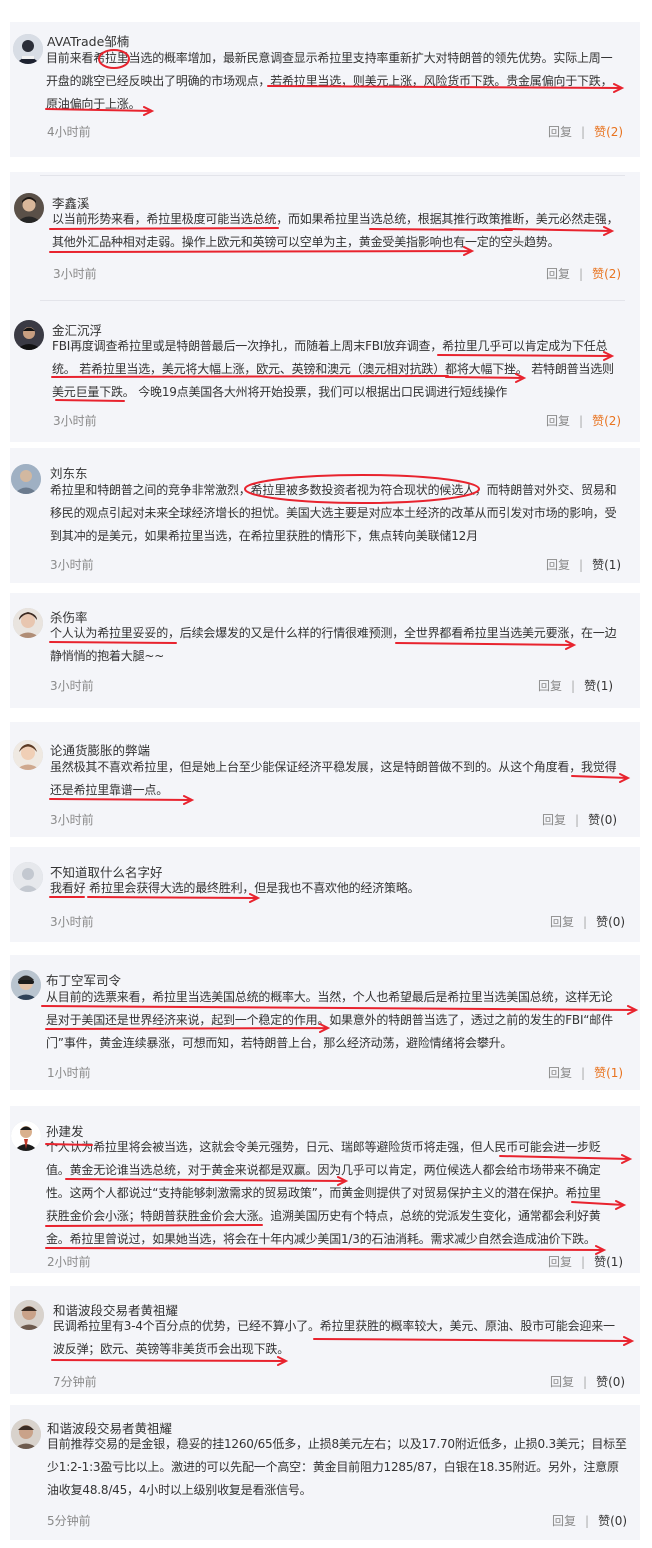 The image size is (652, 1548). Describe the element at coordinates (280, 392) in the screenshot. I see `comment-line: 美元巨量下跌。 今晚19点美国各大州将开始投票，我们可以根据出口民调进行短线操作` at that location.